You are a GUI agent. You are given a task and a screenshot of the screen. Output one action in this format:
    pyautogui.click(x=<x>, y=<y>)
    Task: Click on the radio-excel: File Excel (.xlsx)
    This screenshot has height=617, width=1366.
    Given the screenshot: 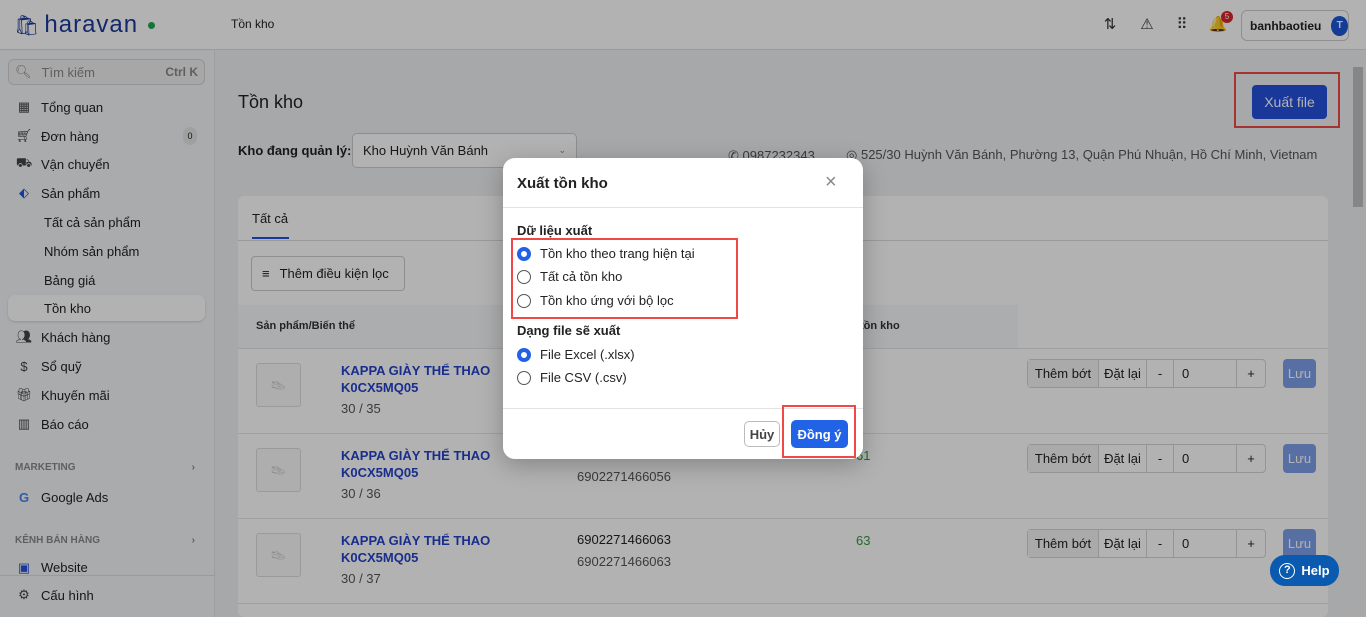 What is the action you would take?
    pyautogui.click(x=576, y=354)
    